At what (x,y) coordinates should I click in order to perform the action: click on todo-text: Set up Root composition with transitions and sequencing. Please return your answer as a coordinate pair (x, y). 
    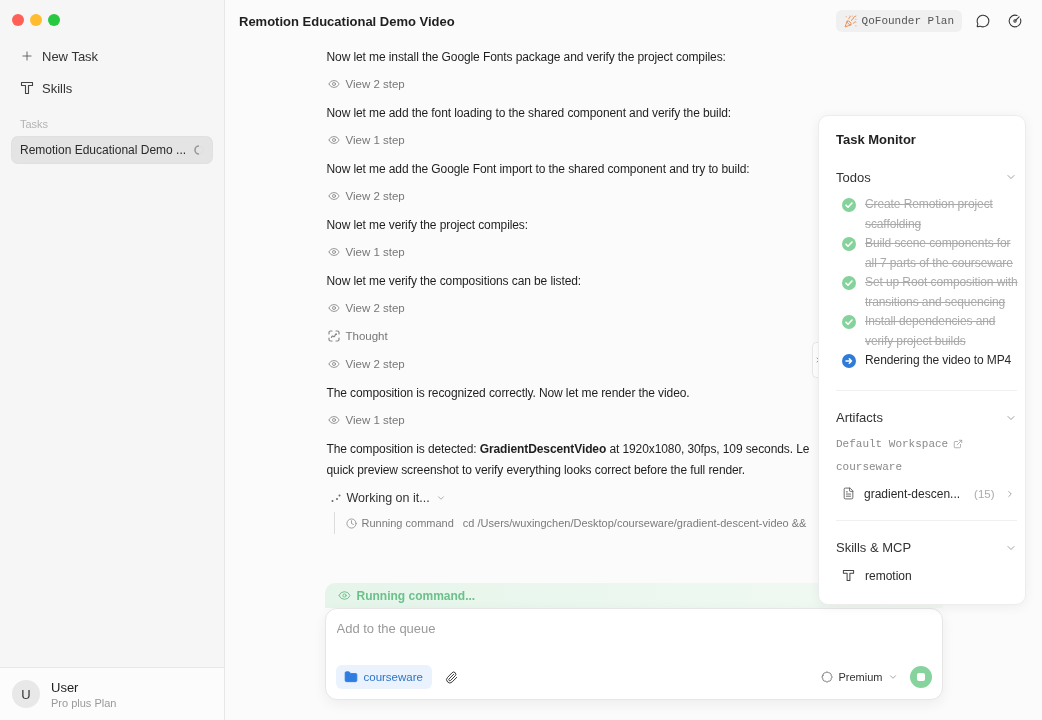
    Looking at the image, I should click on (942, 292).